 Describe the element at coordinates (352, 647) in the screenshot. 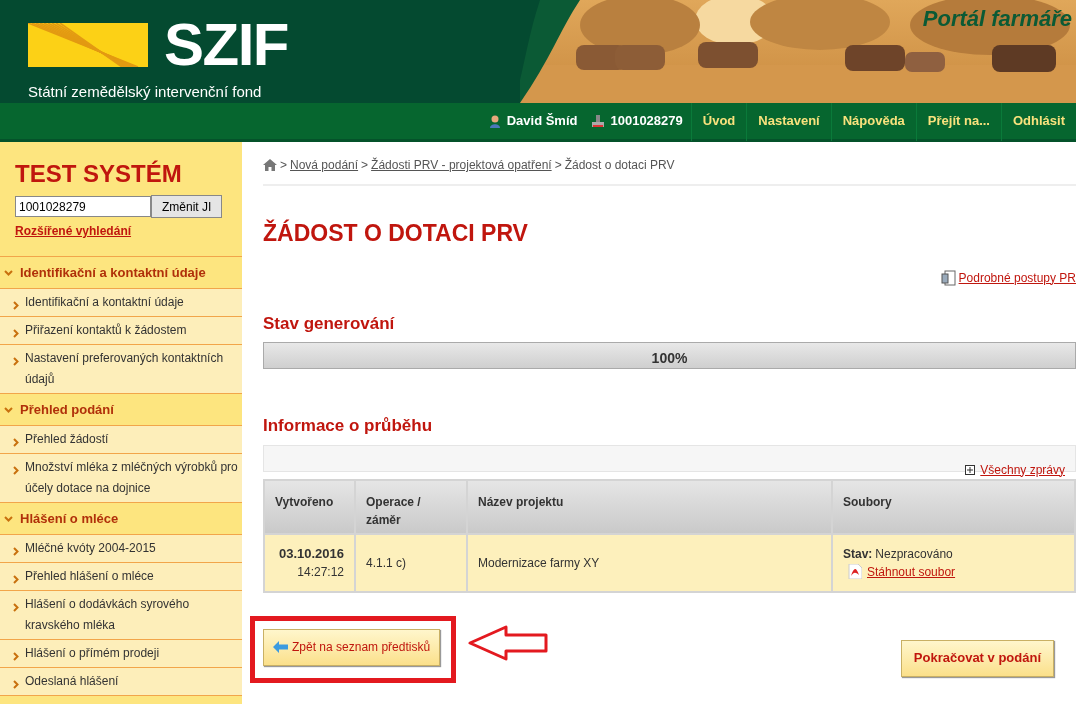

I see `back-button: Zpět na seznam předtisků` at that location.